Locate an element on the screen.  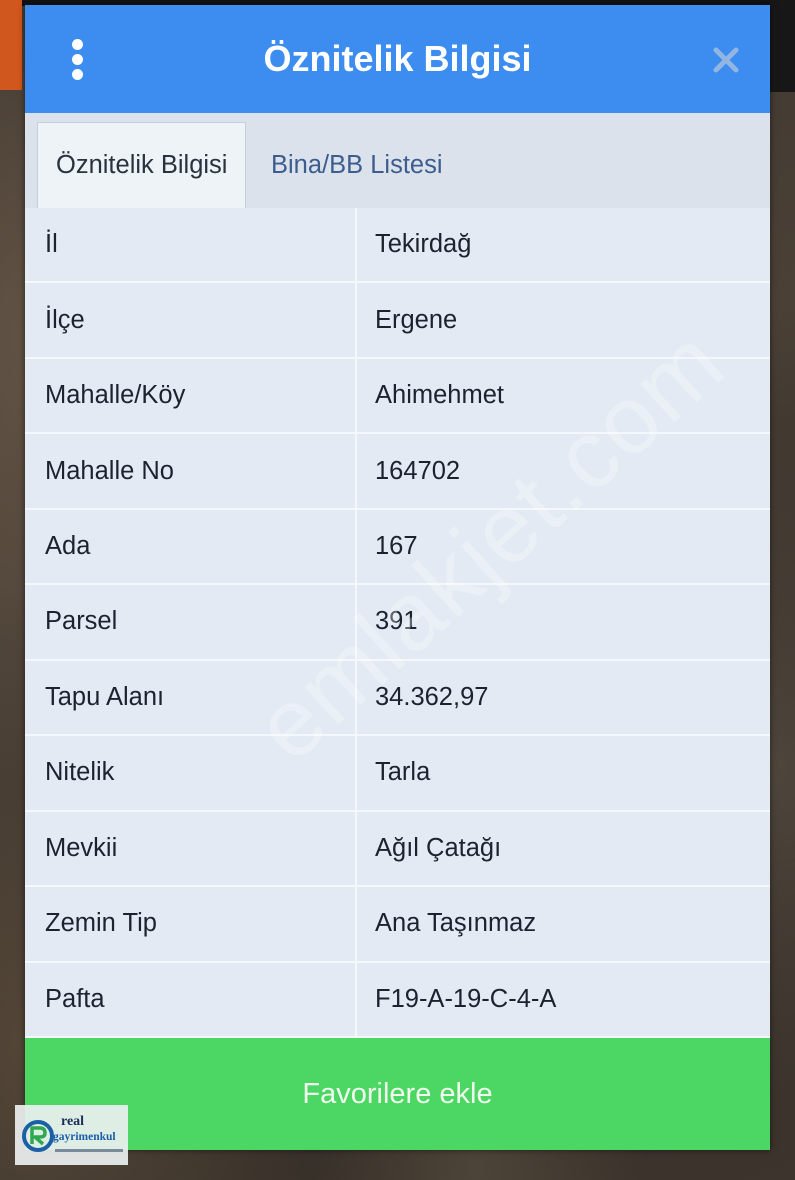
dialog-title: Öznitelik Bilgisi is located at coordinates (397, 58).